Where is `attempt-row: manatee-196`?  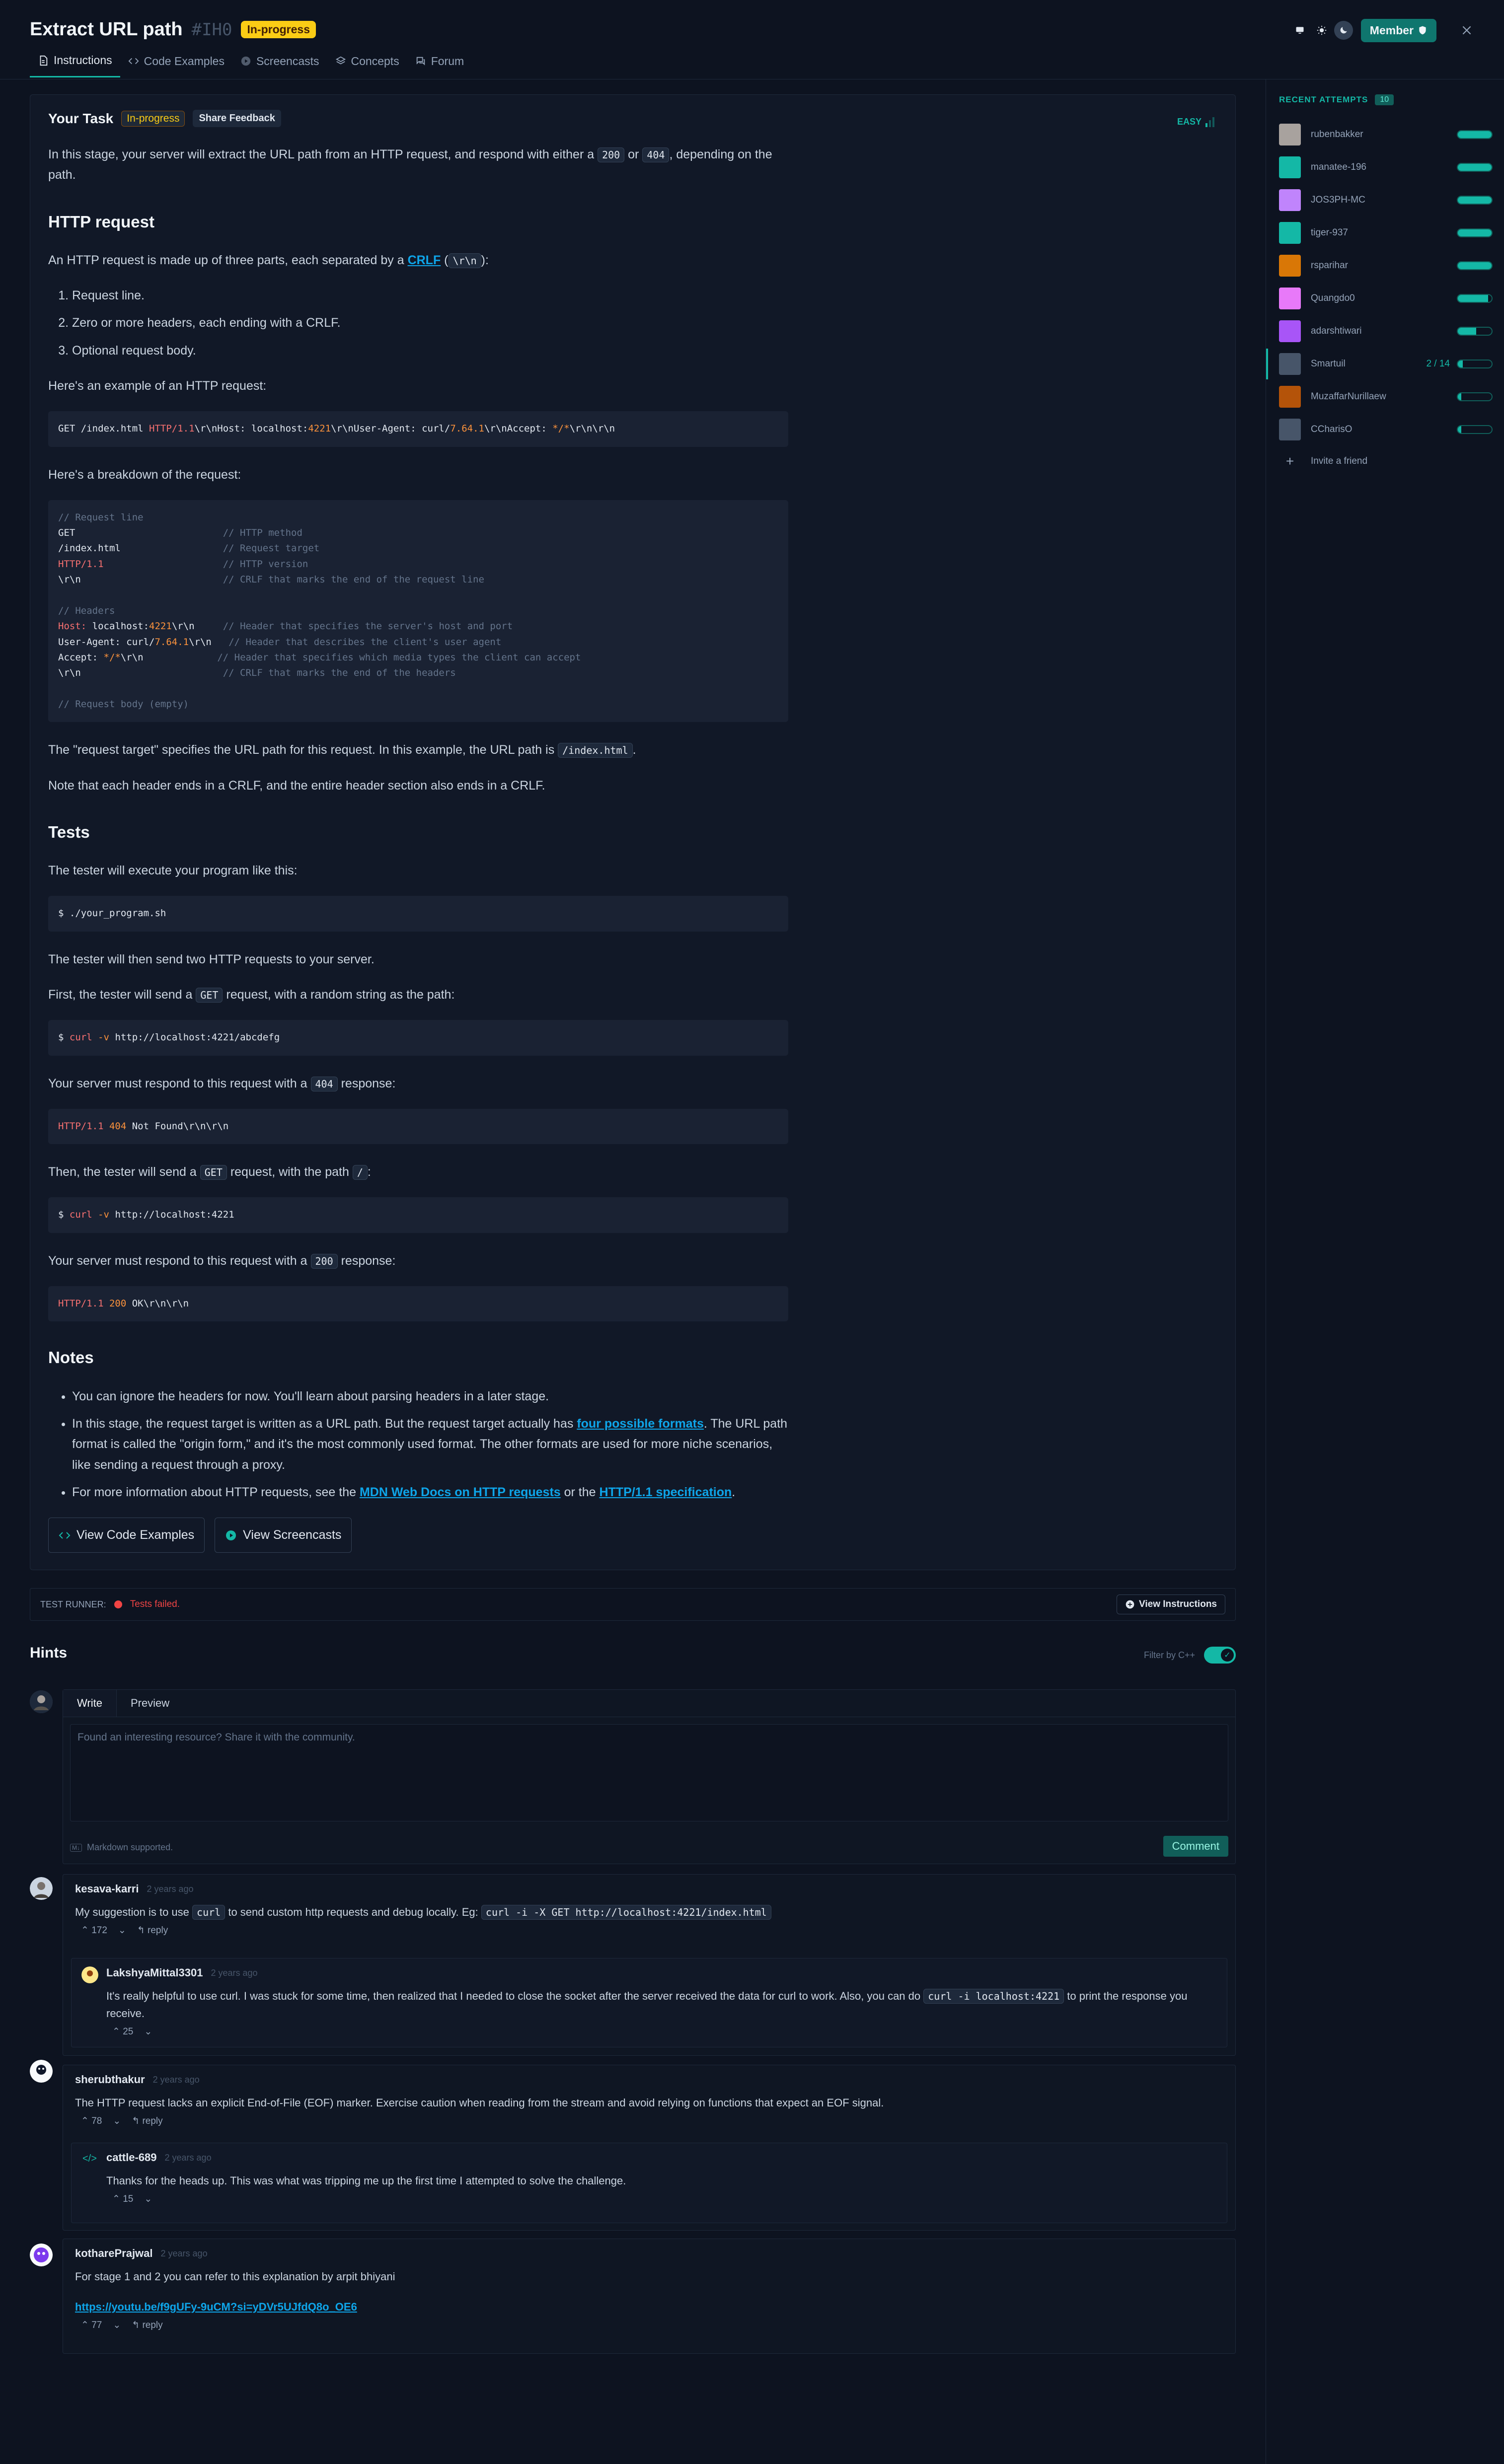
attempt-row: manatee-196 is located at coordinates (1386, 167).